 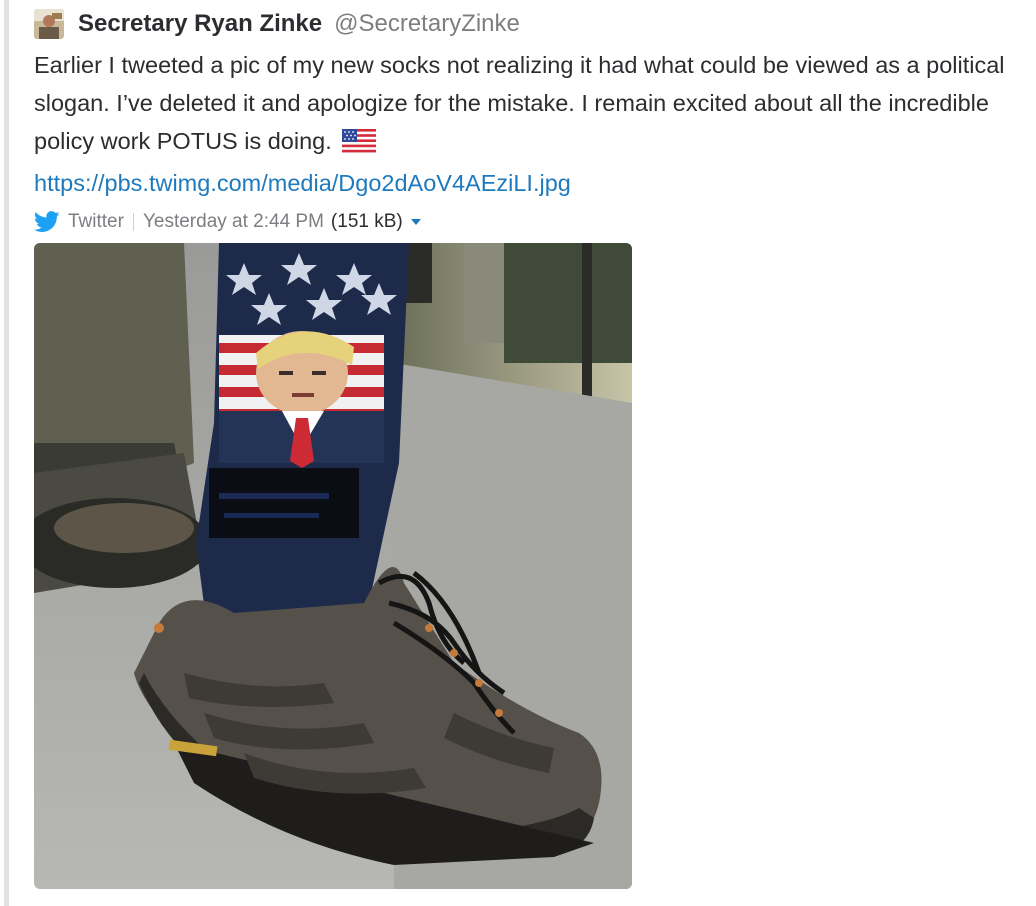 What do you see at coordinates (47, 222) in the screenshot?
I see `twitter-bird-icon` at bounding box center [47, 222].